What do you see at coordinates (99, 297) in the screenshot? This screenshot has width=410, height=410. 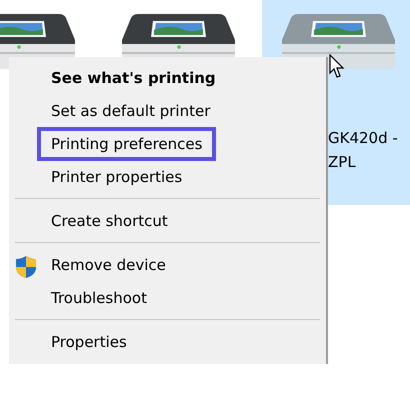 I see `menu-item: Troubleshoot` at bounding box center [99, 297].